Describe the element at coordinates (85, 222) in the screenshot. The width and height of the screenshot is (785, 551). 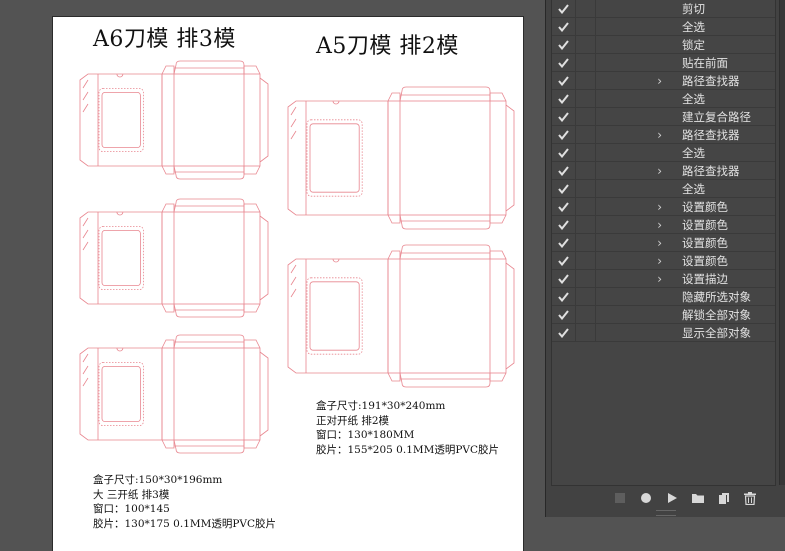
I see `a6-box-2-glue-mark` at that location.